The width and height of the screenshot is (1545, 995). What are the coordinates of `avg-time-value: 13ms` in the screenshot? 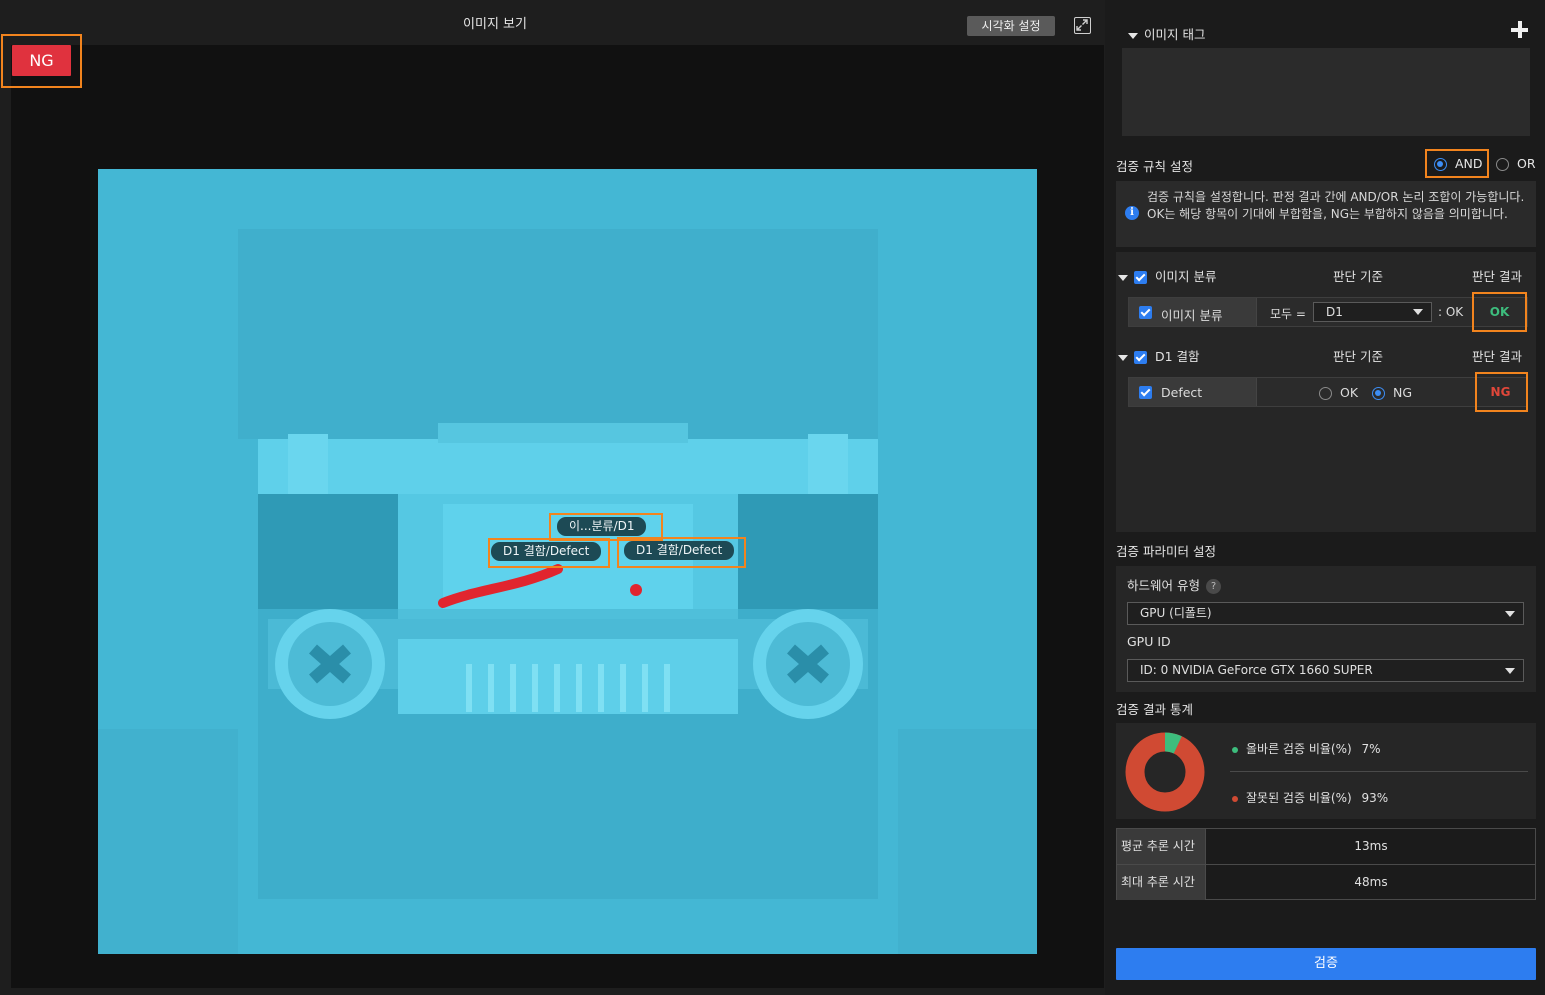 It's located at (1371, 846).